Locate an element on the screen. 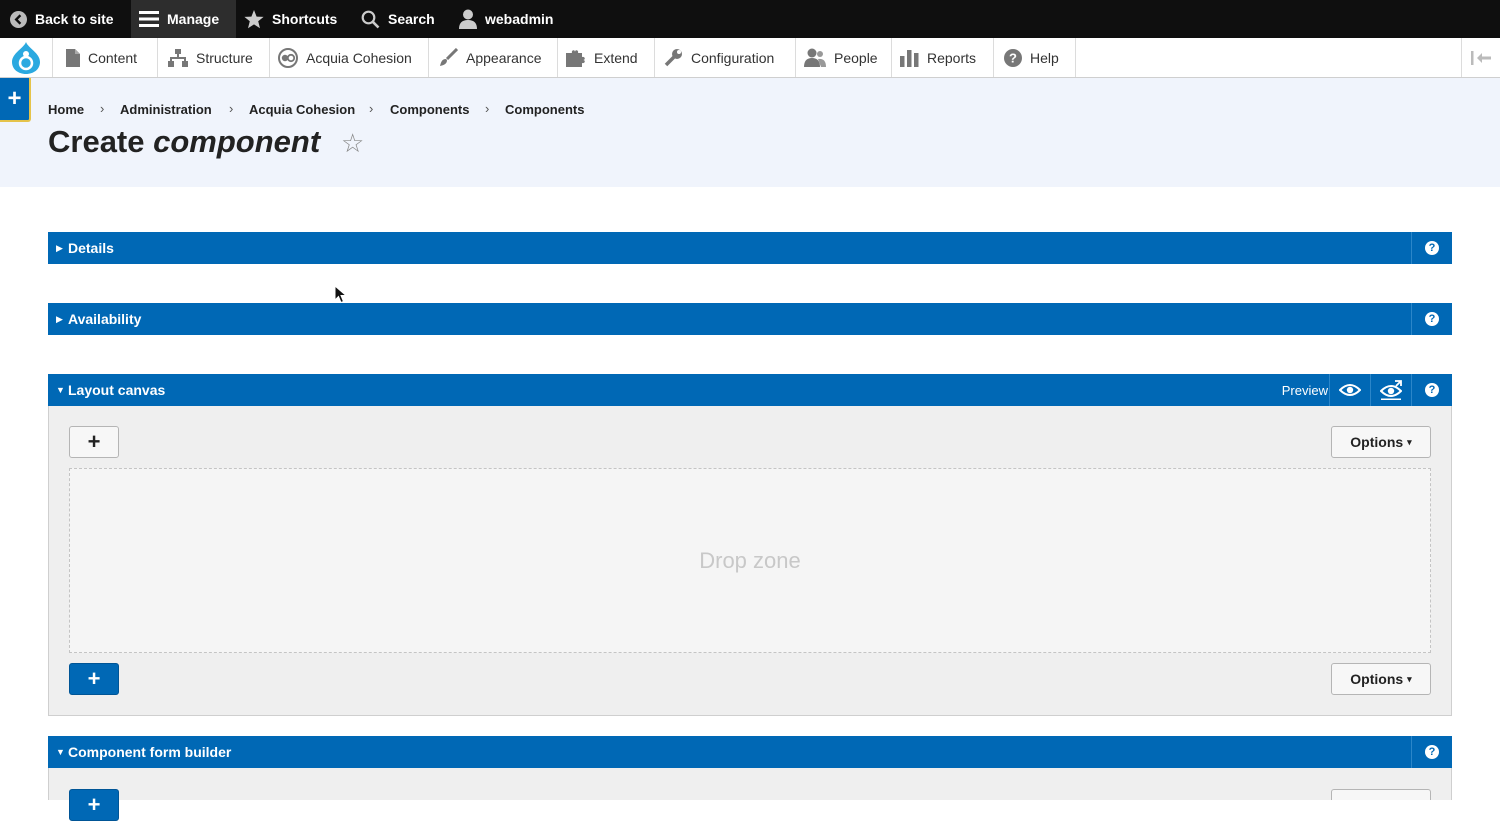 This screenshot has height=821, width=1500. shortcuts-tab: Shortcuts is located at coordinates (290, 19).